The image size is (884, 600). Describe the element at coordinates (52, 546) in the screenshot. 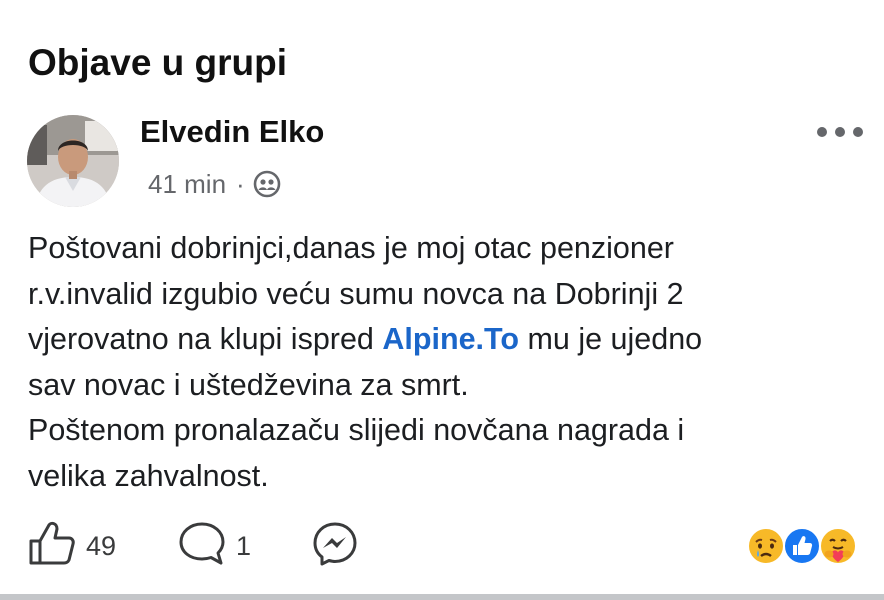

I see `thumbs-up-icon` at that location.